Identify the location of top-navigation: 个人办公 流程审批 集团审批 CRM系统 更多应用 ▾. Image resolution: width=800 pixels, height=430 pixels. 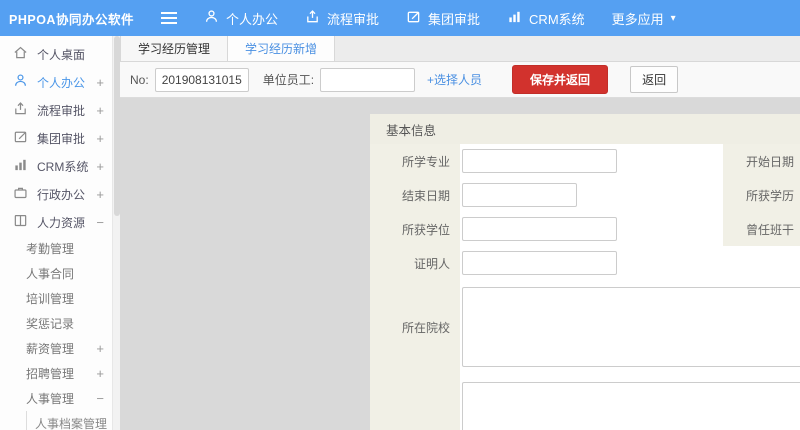
(453, 18).